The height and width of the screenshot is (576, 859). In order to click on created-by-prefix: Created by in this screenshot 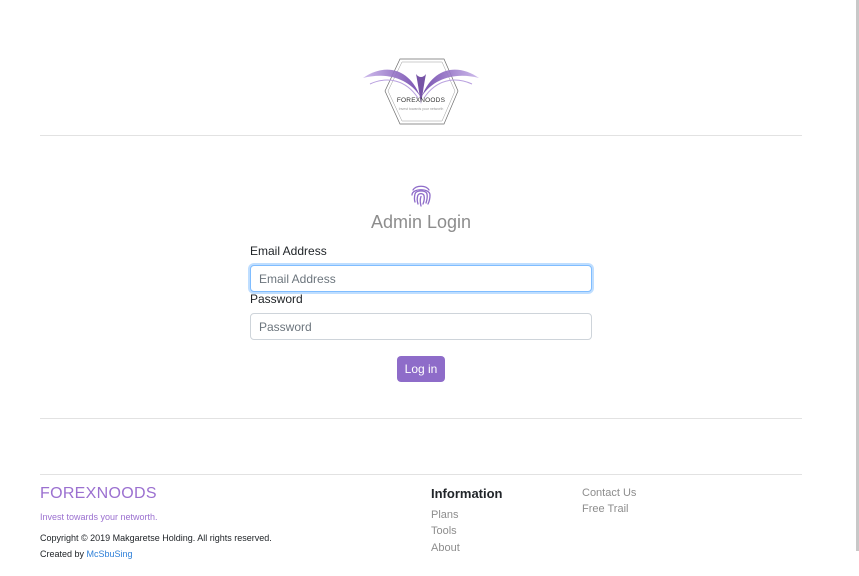, I will do `click(63, 554)`.